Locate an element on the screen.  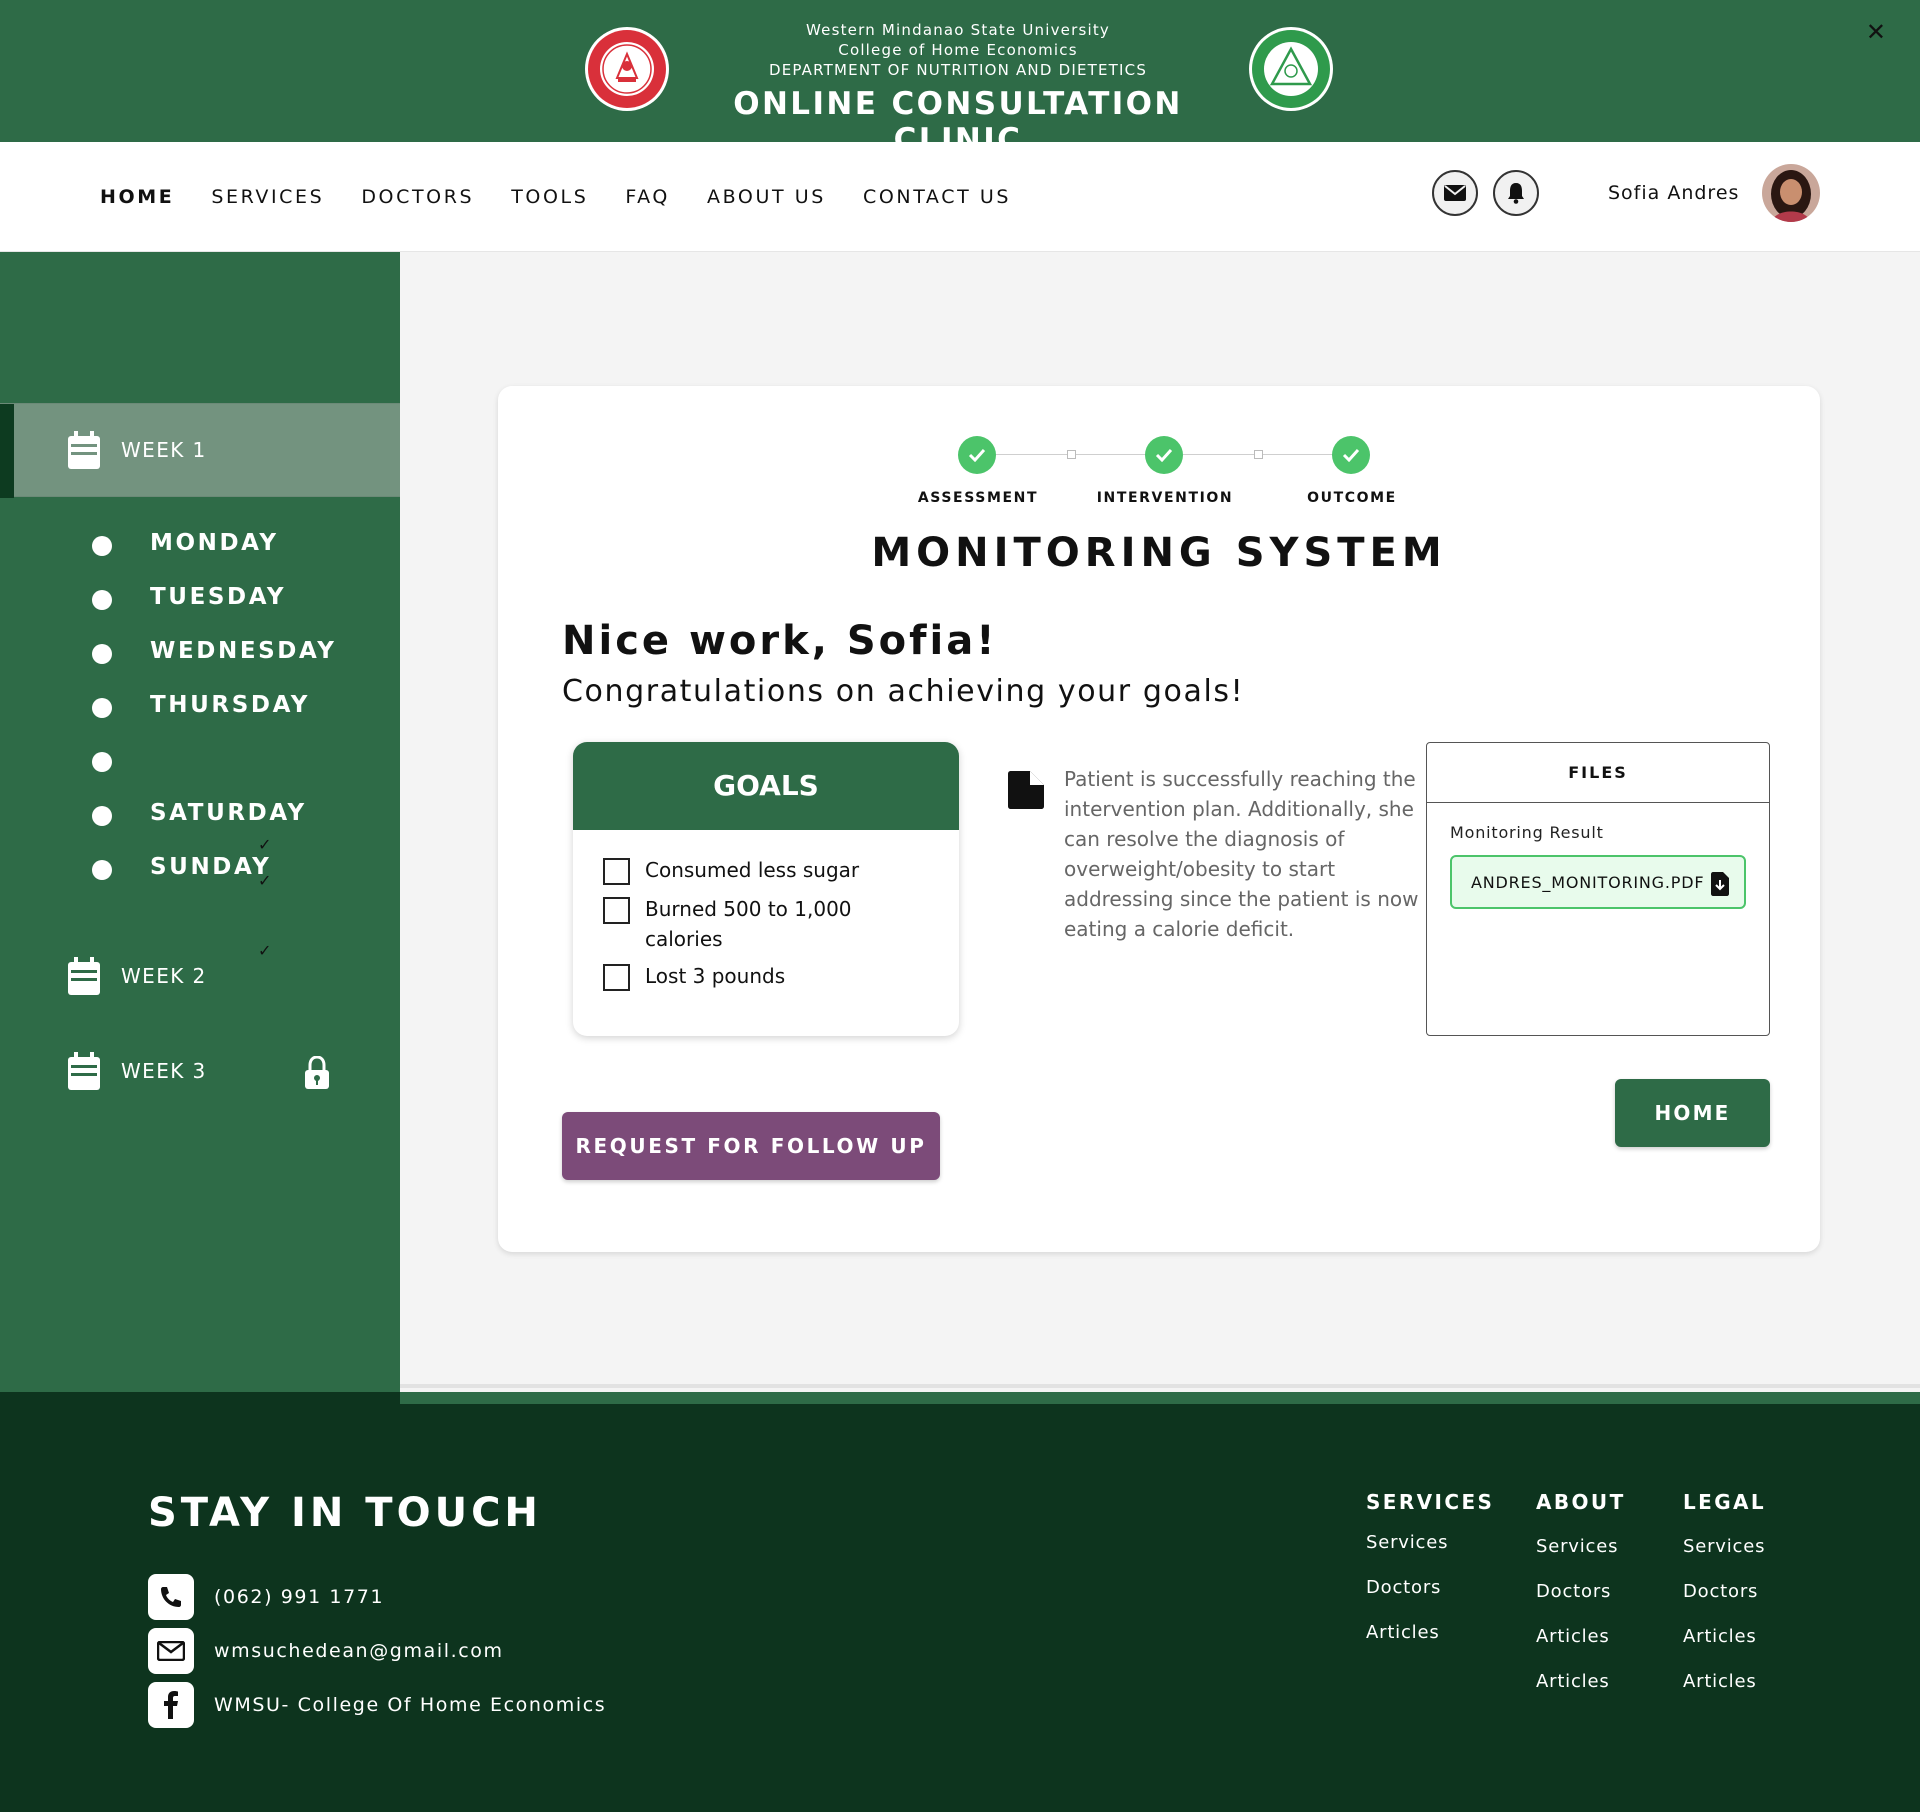
footer-accent-line is located at coordinates (1160, 1398).